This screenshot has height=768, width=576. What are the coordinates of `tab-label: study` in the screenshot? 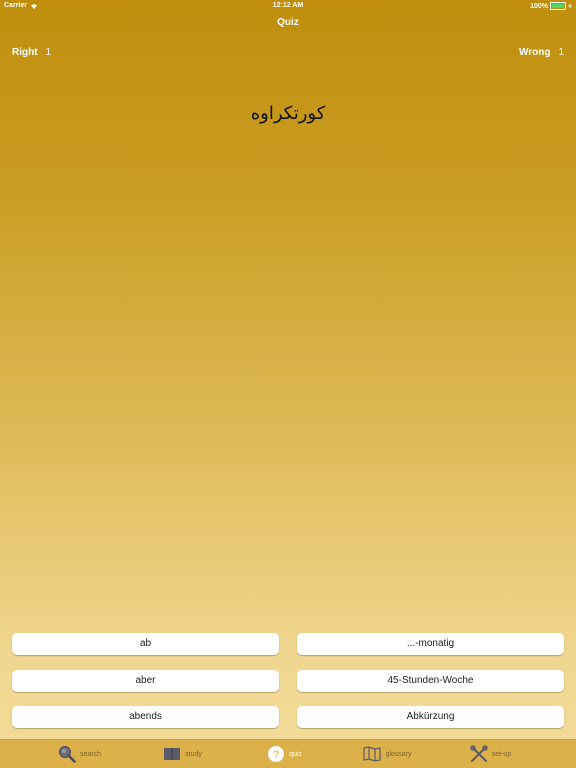 It's located at (193, 754).